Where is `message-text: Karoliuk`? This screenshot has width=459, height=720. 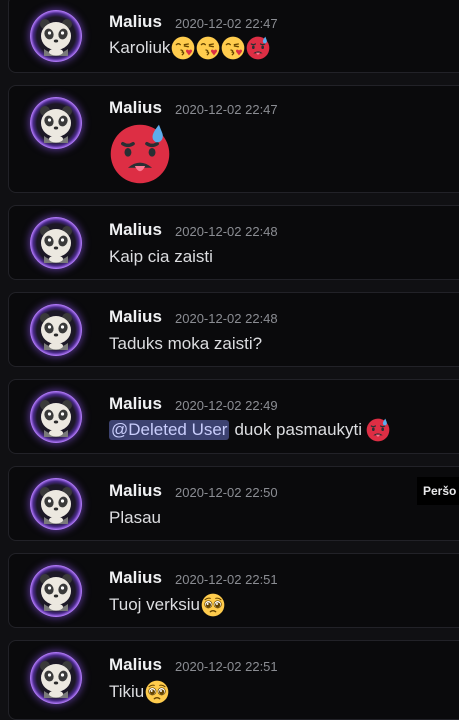
message-text: Karoliuk is located at coordinates (140, 47).